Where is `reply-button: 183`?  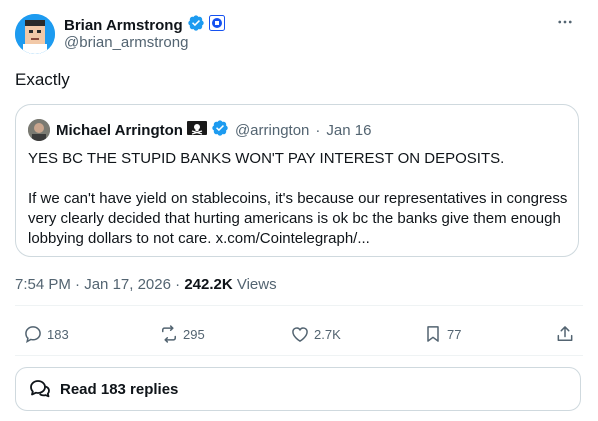
reply-button: 183 is located at coordinates (46, 334).